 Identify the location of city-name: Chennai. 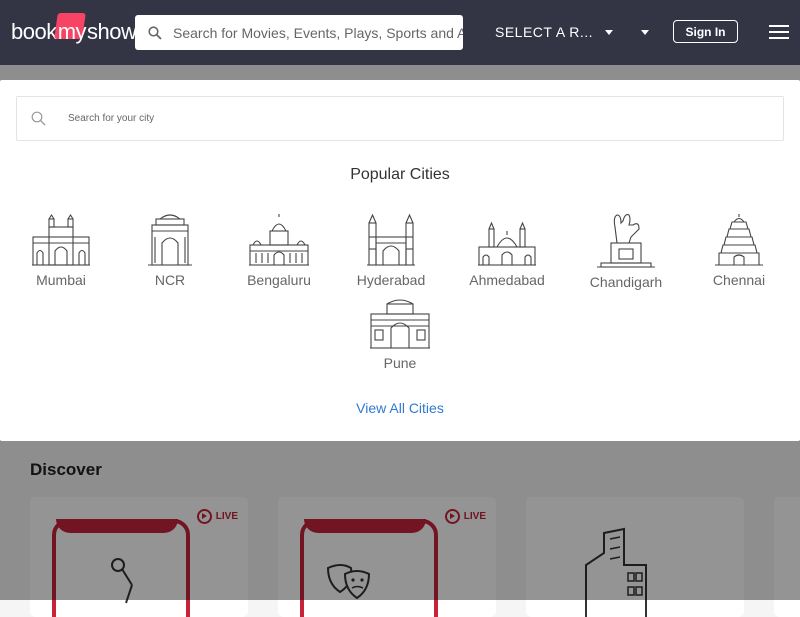
(739, 280).